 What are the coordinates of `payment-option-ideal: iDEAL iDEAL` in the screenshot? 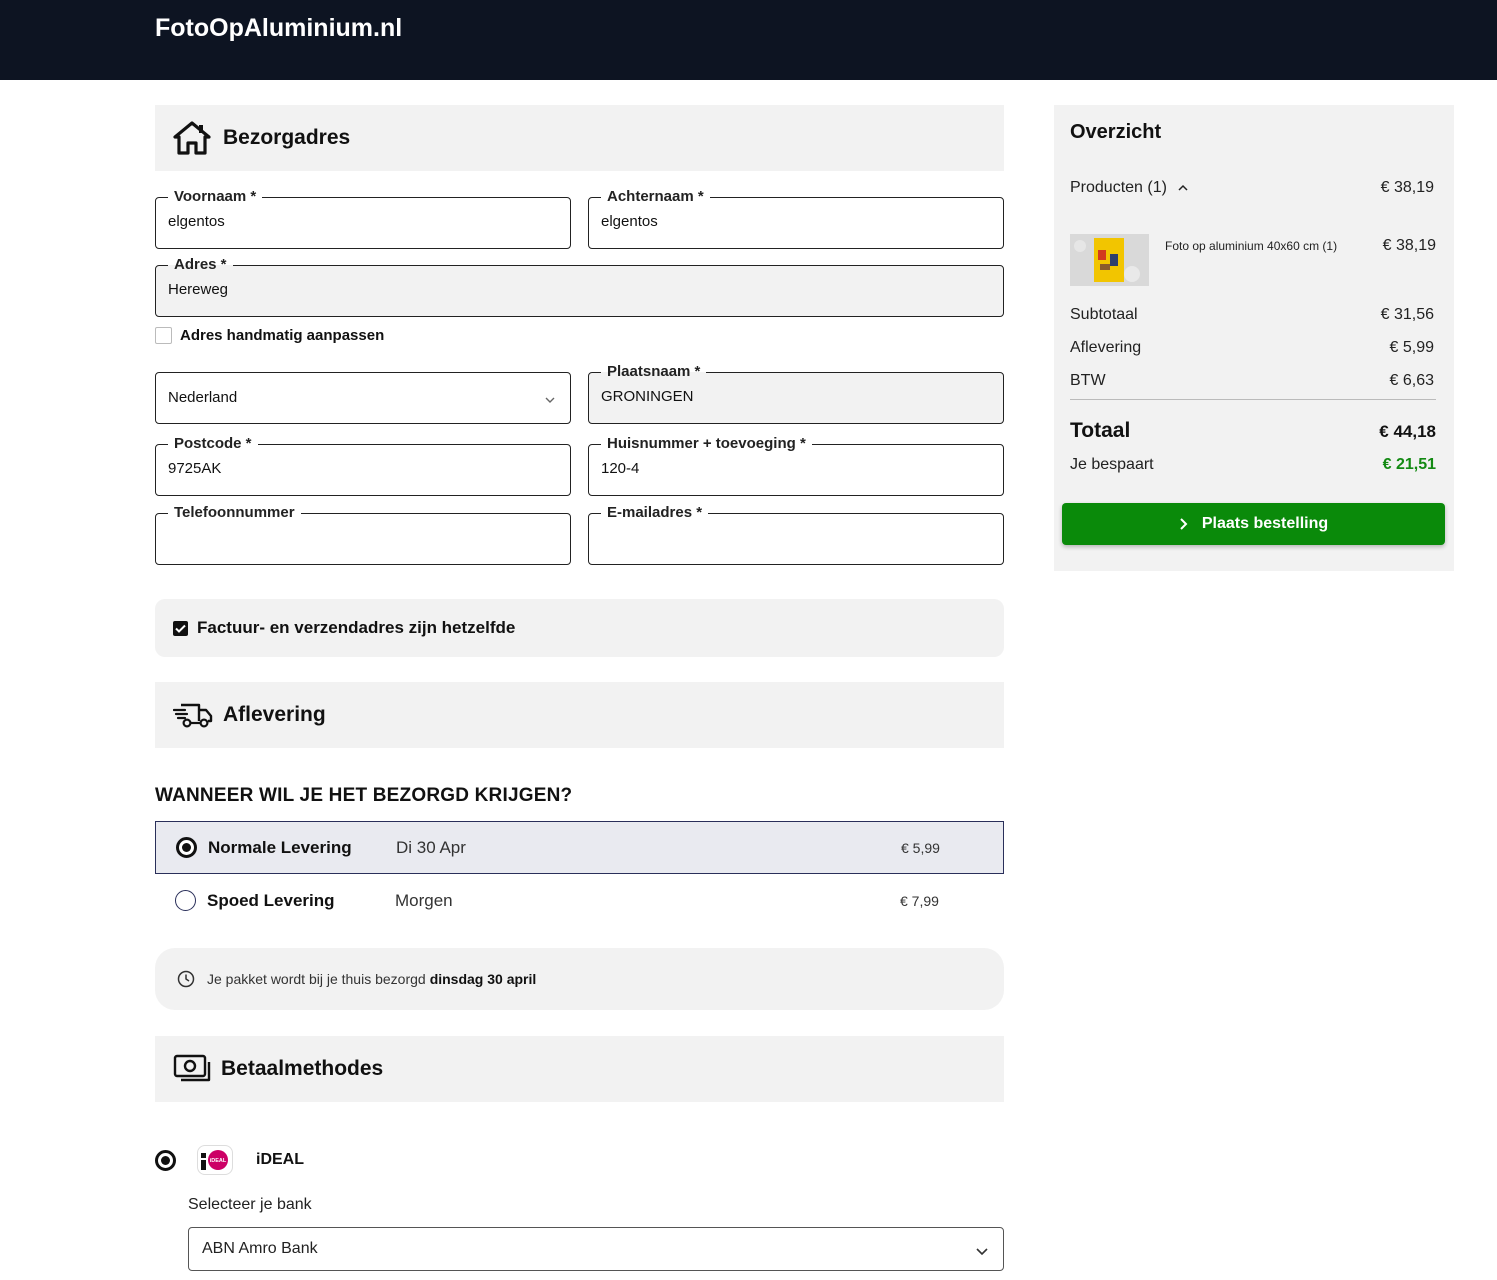 It's located at (305, 1161).